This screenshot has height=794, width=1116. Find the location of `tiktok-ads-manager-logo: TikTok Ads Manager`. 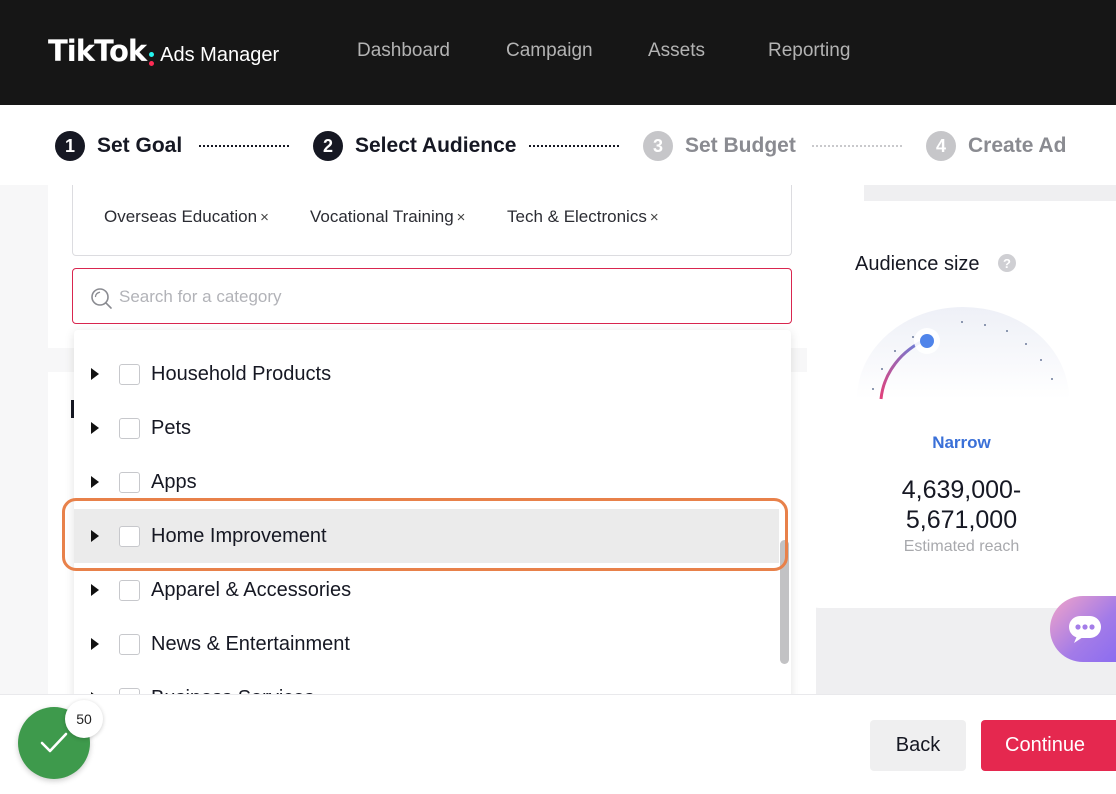

tiktok-ads-manager-logo: TikTok Ads Manager is located at coordinates (163, 52).